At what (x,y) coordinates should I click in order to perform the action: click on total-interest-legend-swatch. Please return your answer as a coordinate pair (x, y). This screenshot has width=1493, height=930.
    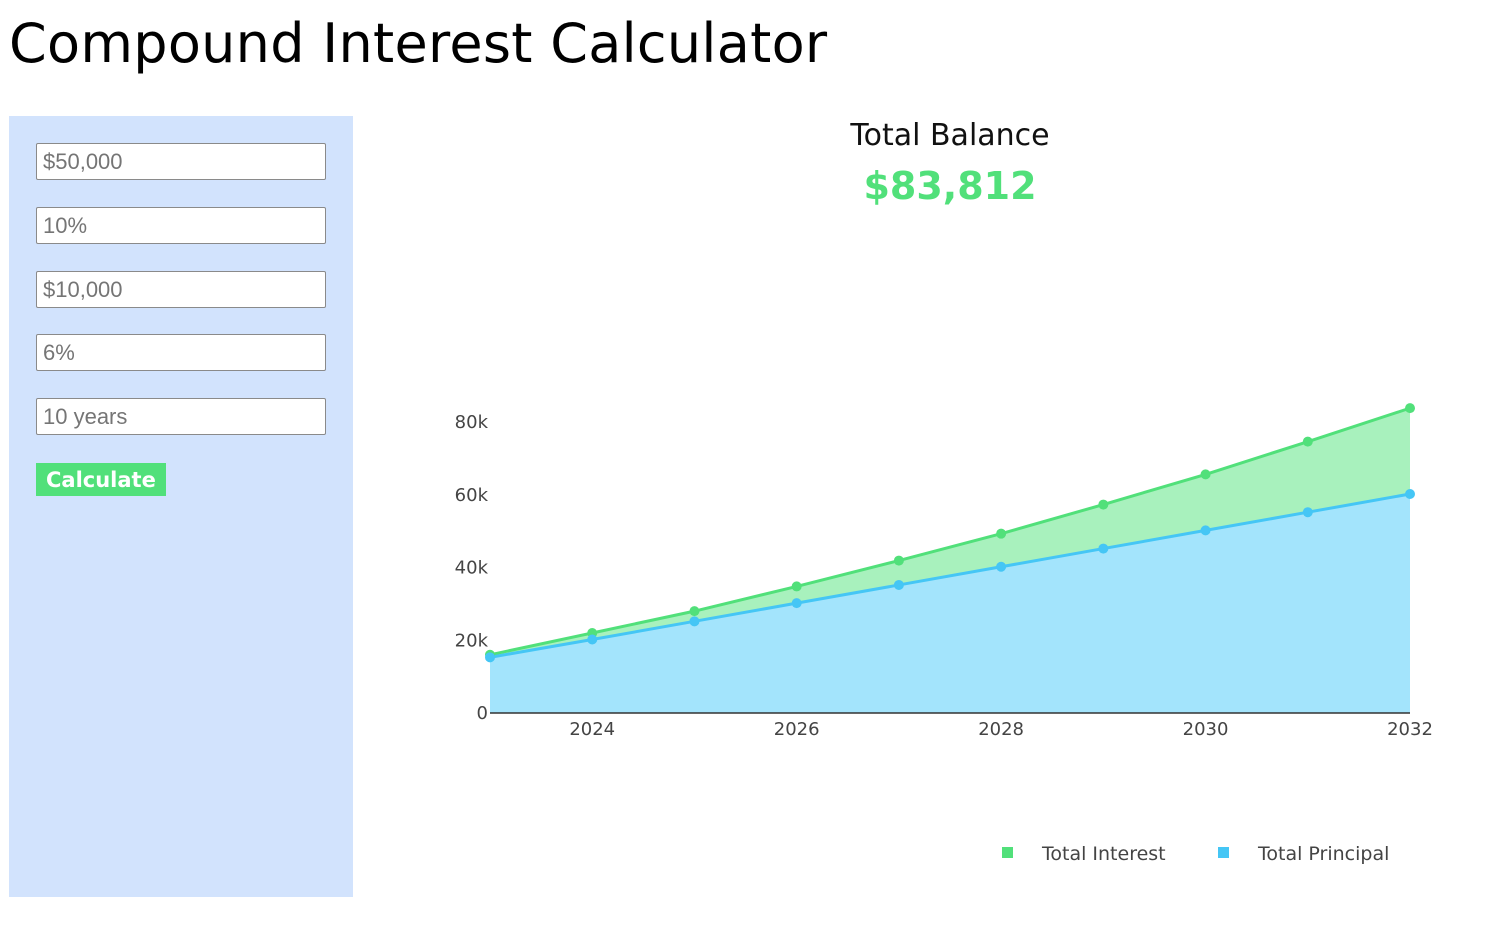
    Looking at the image, I should click on (1007, 852).